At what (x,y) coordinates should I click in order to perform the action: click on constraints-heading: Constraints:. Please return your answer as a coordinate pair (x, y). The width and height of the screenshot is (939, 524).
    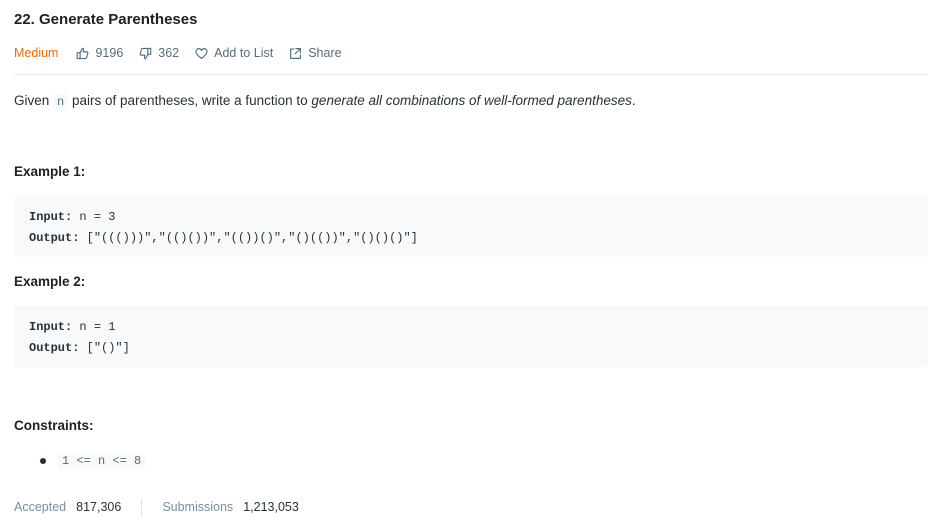
    Looking at the image, I should click on (54, 425).